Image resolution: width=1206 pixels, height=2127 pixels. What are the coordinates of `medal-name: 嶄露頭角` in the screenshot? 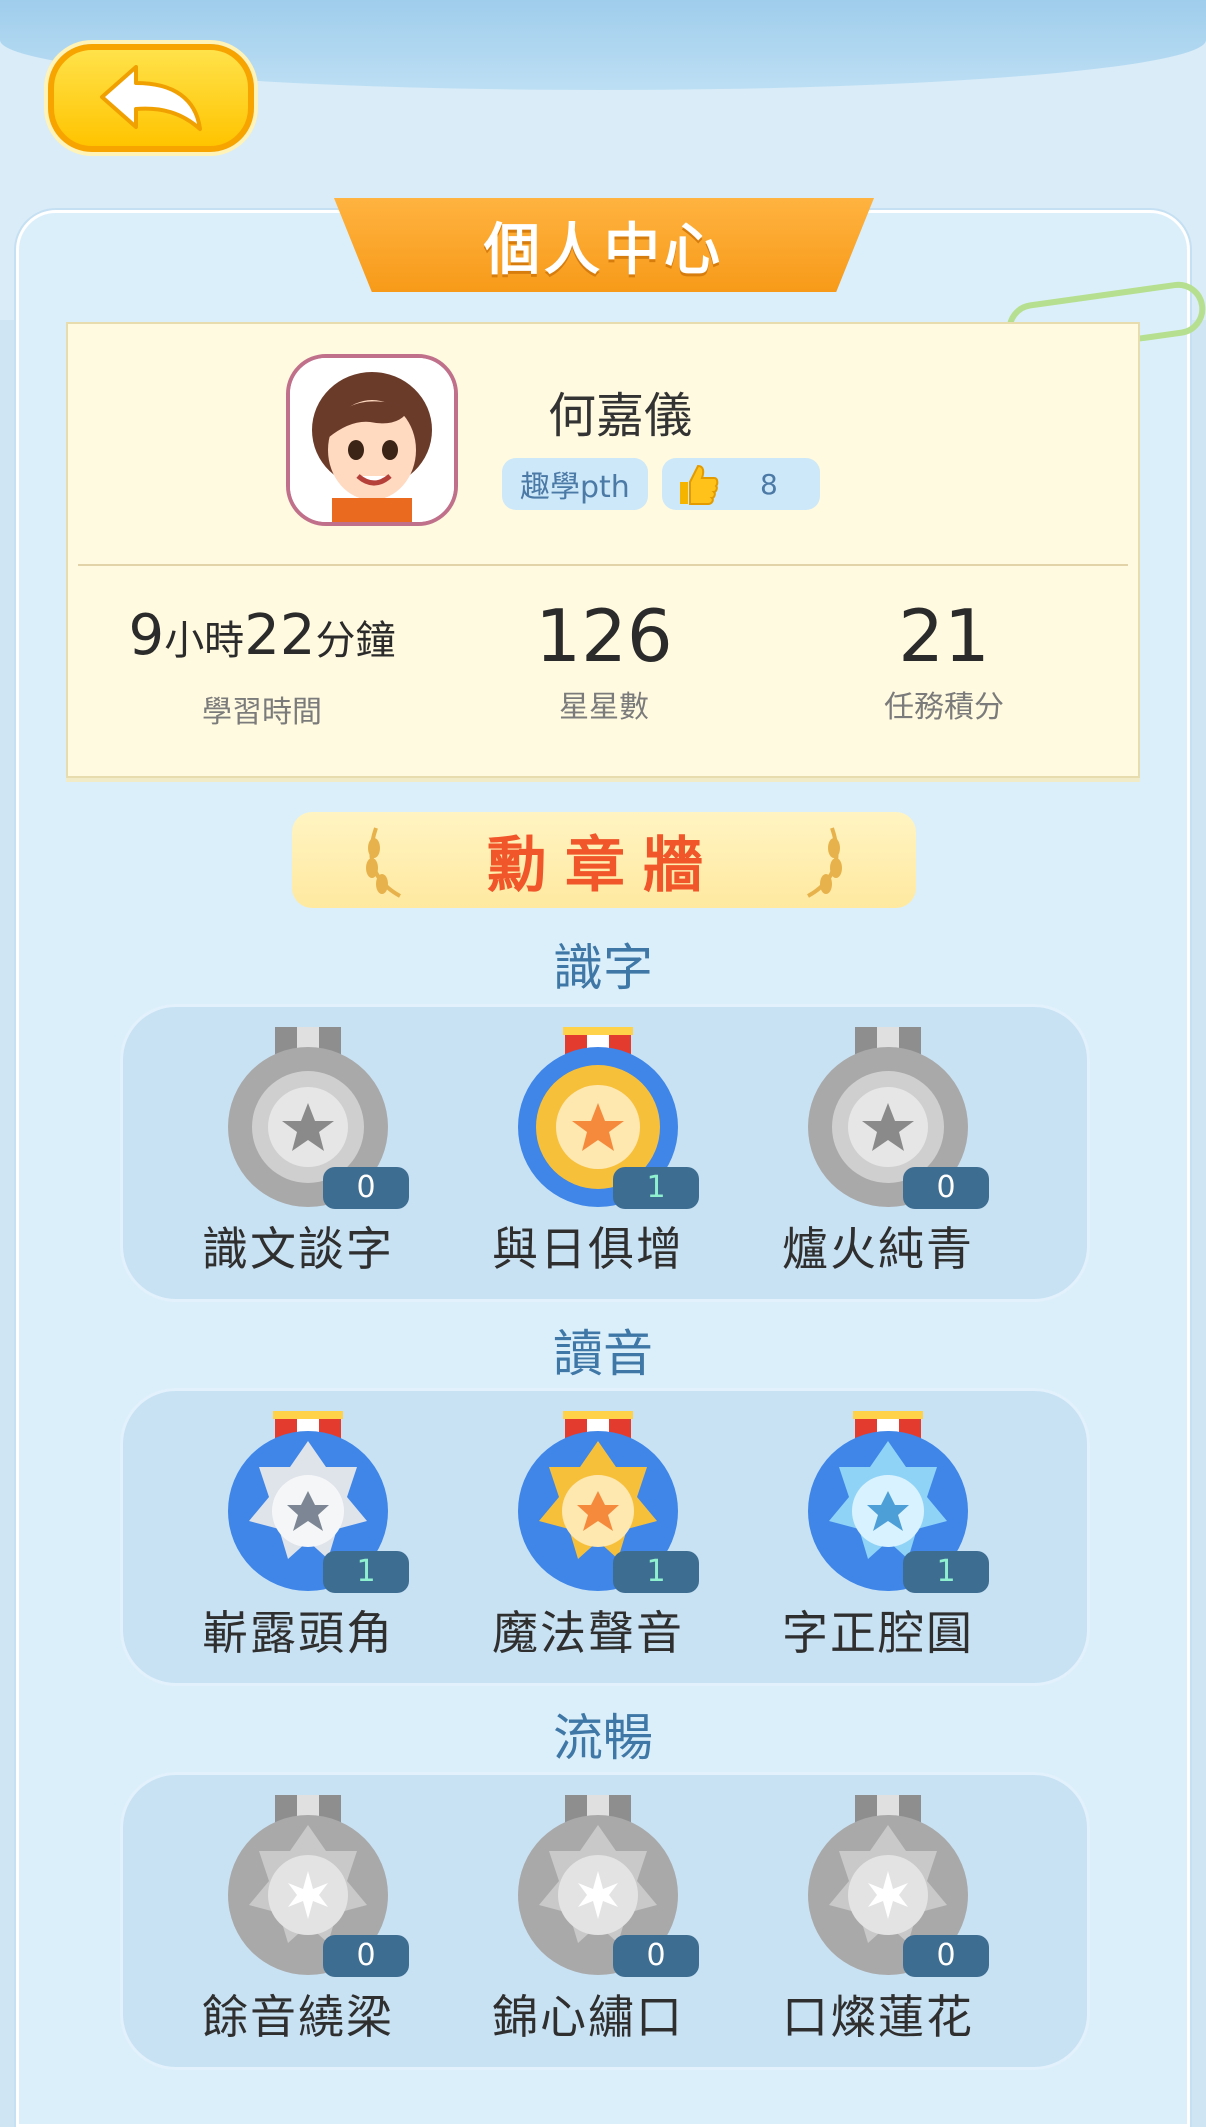 It's located at (298, 1633).